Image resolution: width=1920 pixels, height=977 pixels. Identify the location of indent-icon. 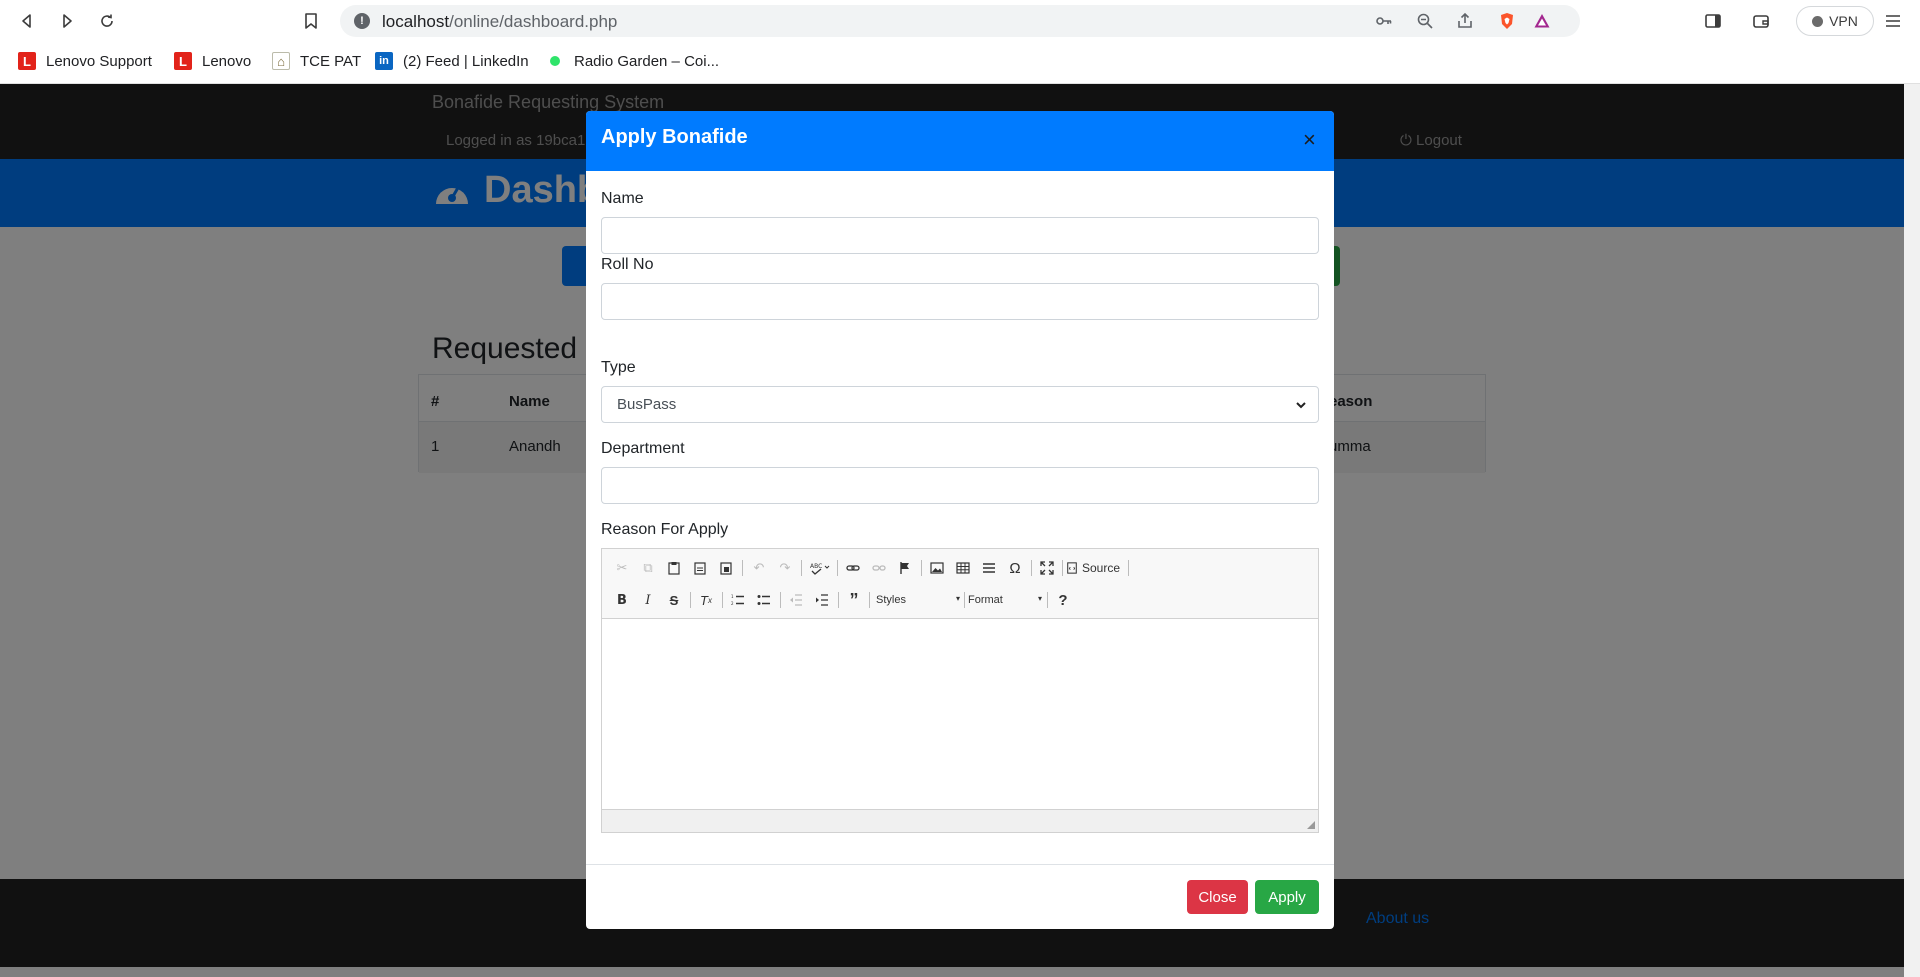
(822, 600).